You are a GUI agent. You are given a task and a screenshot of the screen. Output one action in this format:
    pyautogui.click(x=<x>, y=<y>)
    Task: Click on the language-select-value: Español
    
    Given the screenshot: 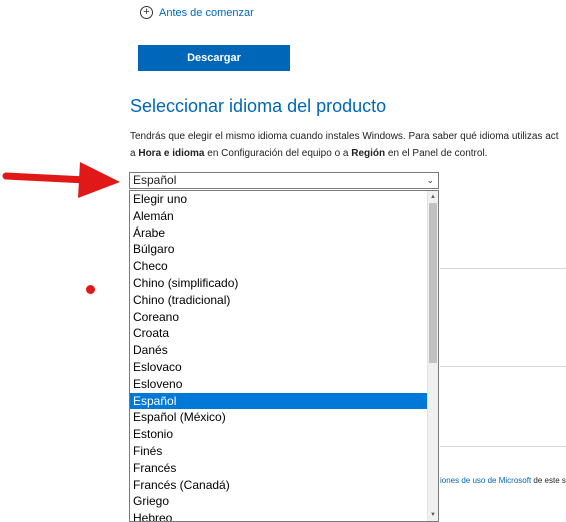 What is the action you would take?
    pyautogui.click(x=155, y=180)
    